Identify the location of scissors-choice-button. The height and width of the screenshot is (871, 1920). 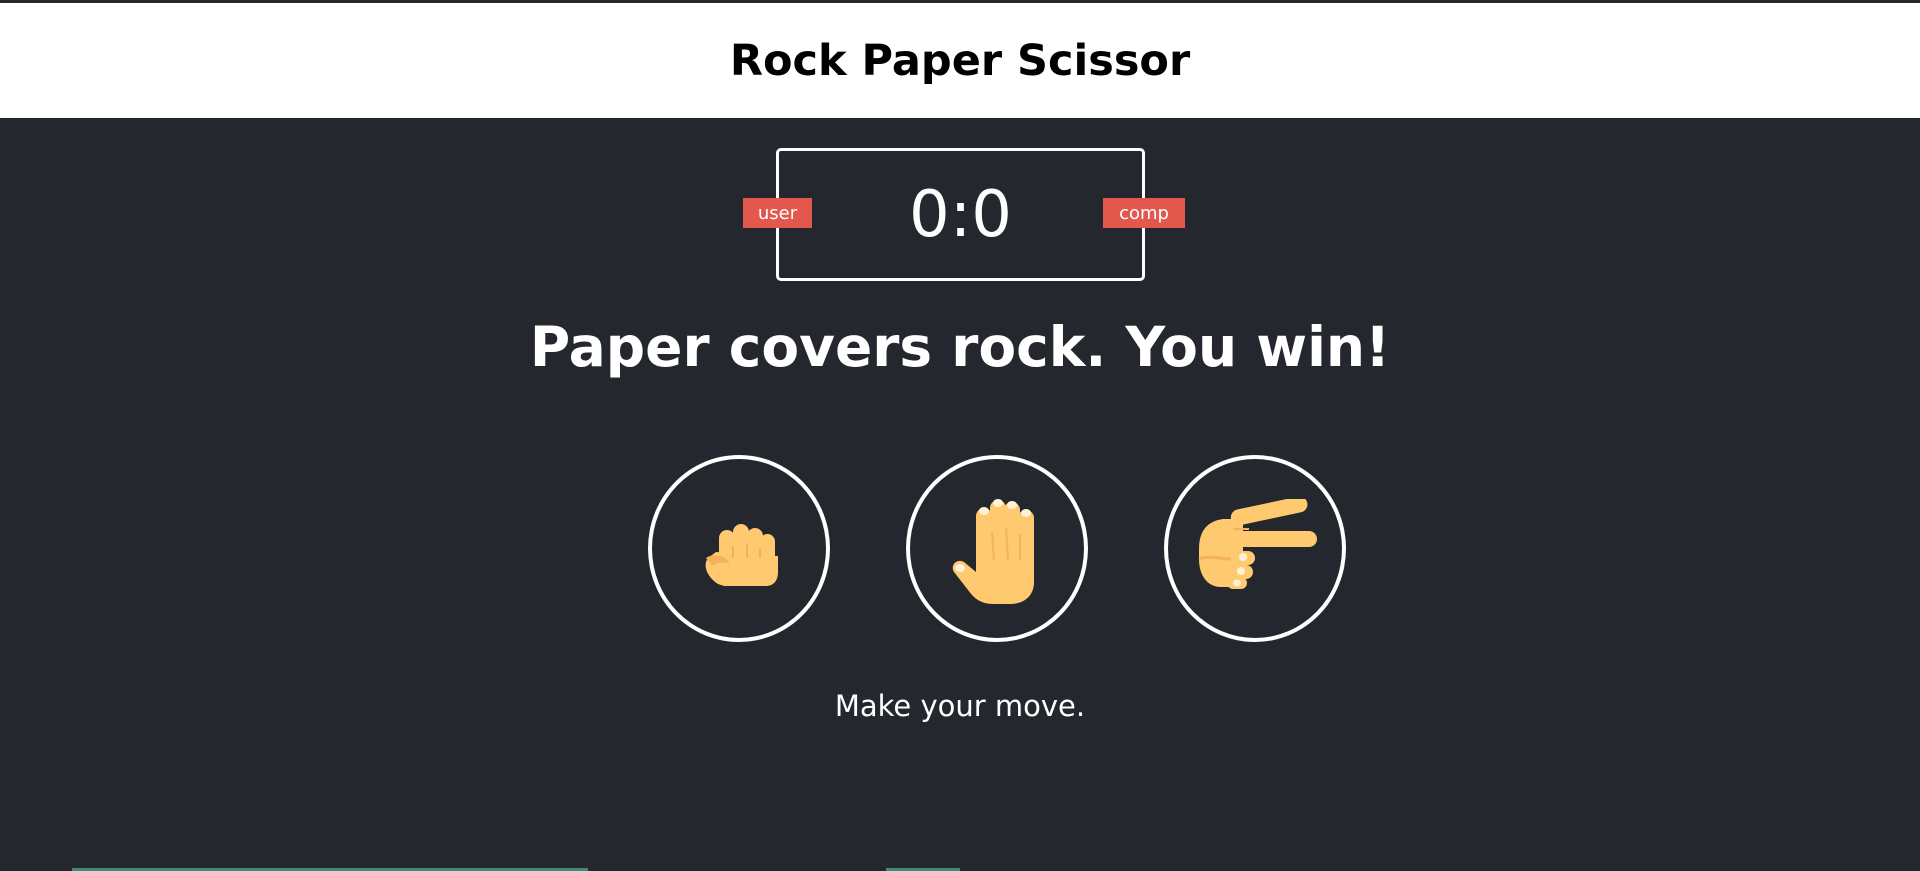
(1255, 548).